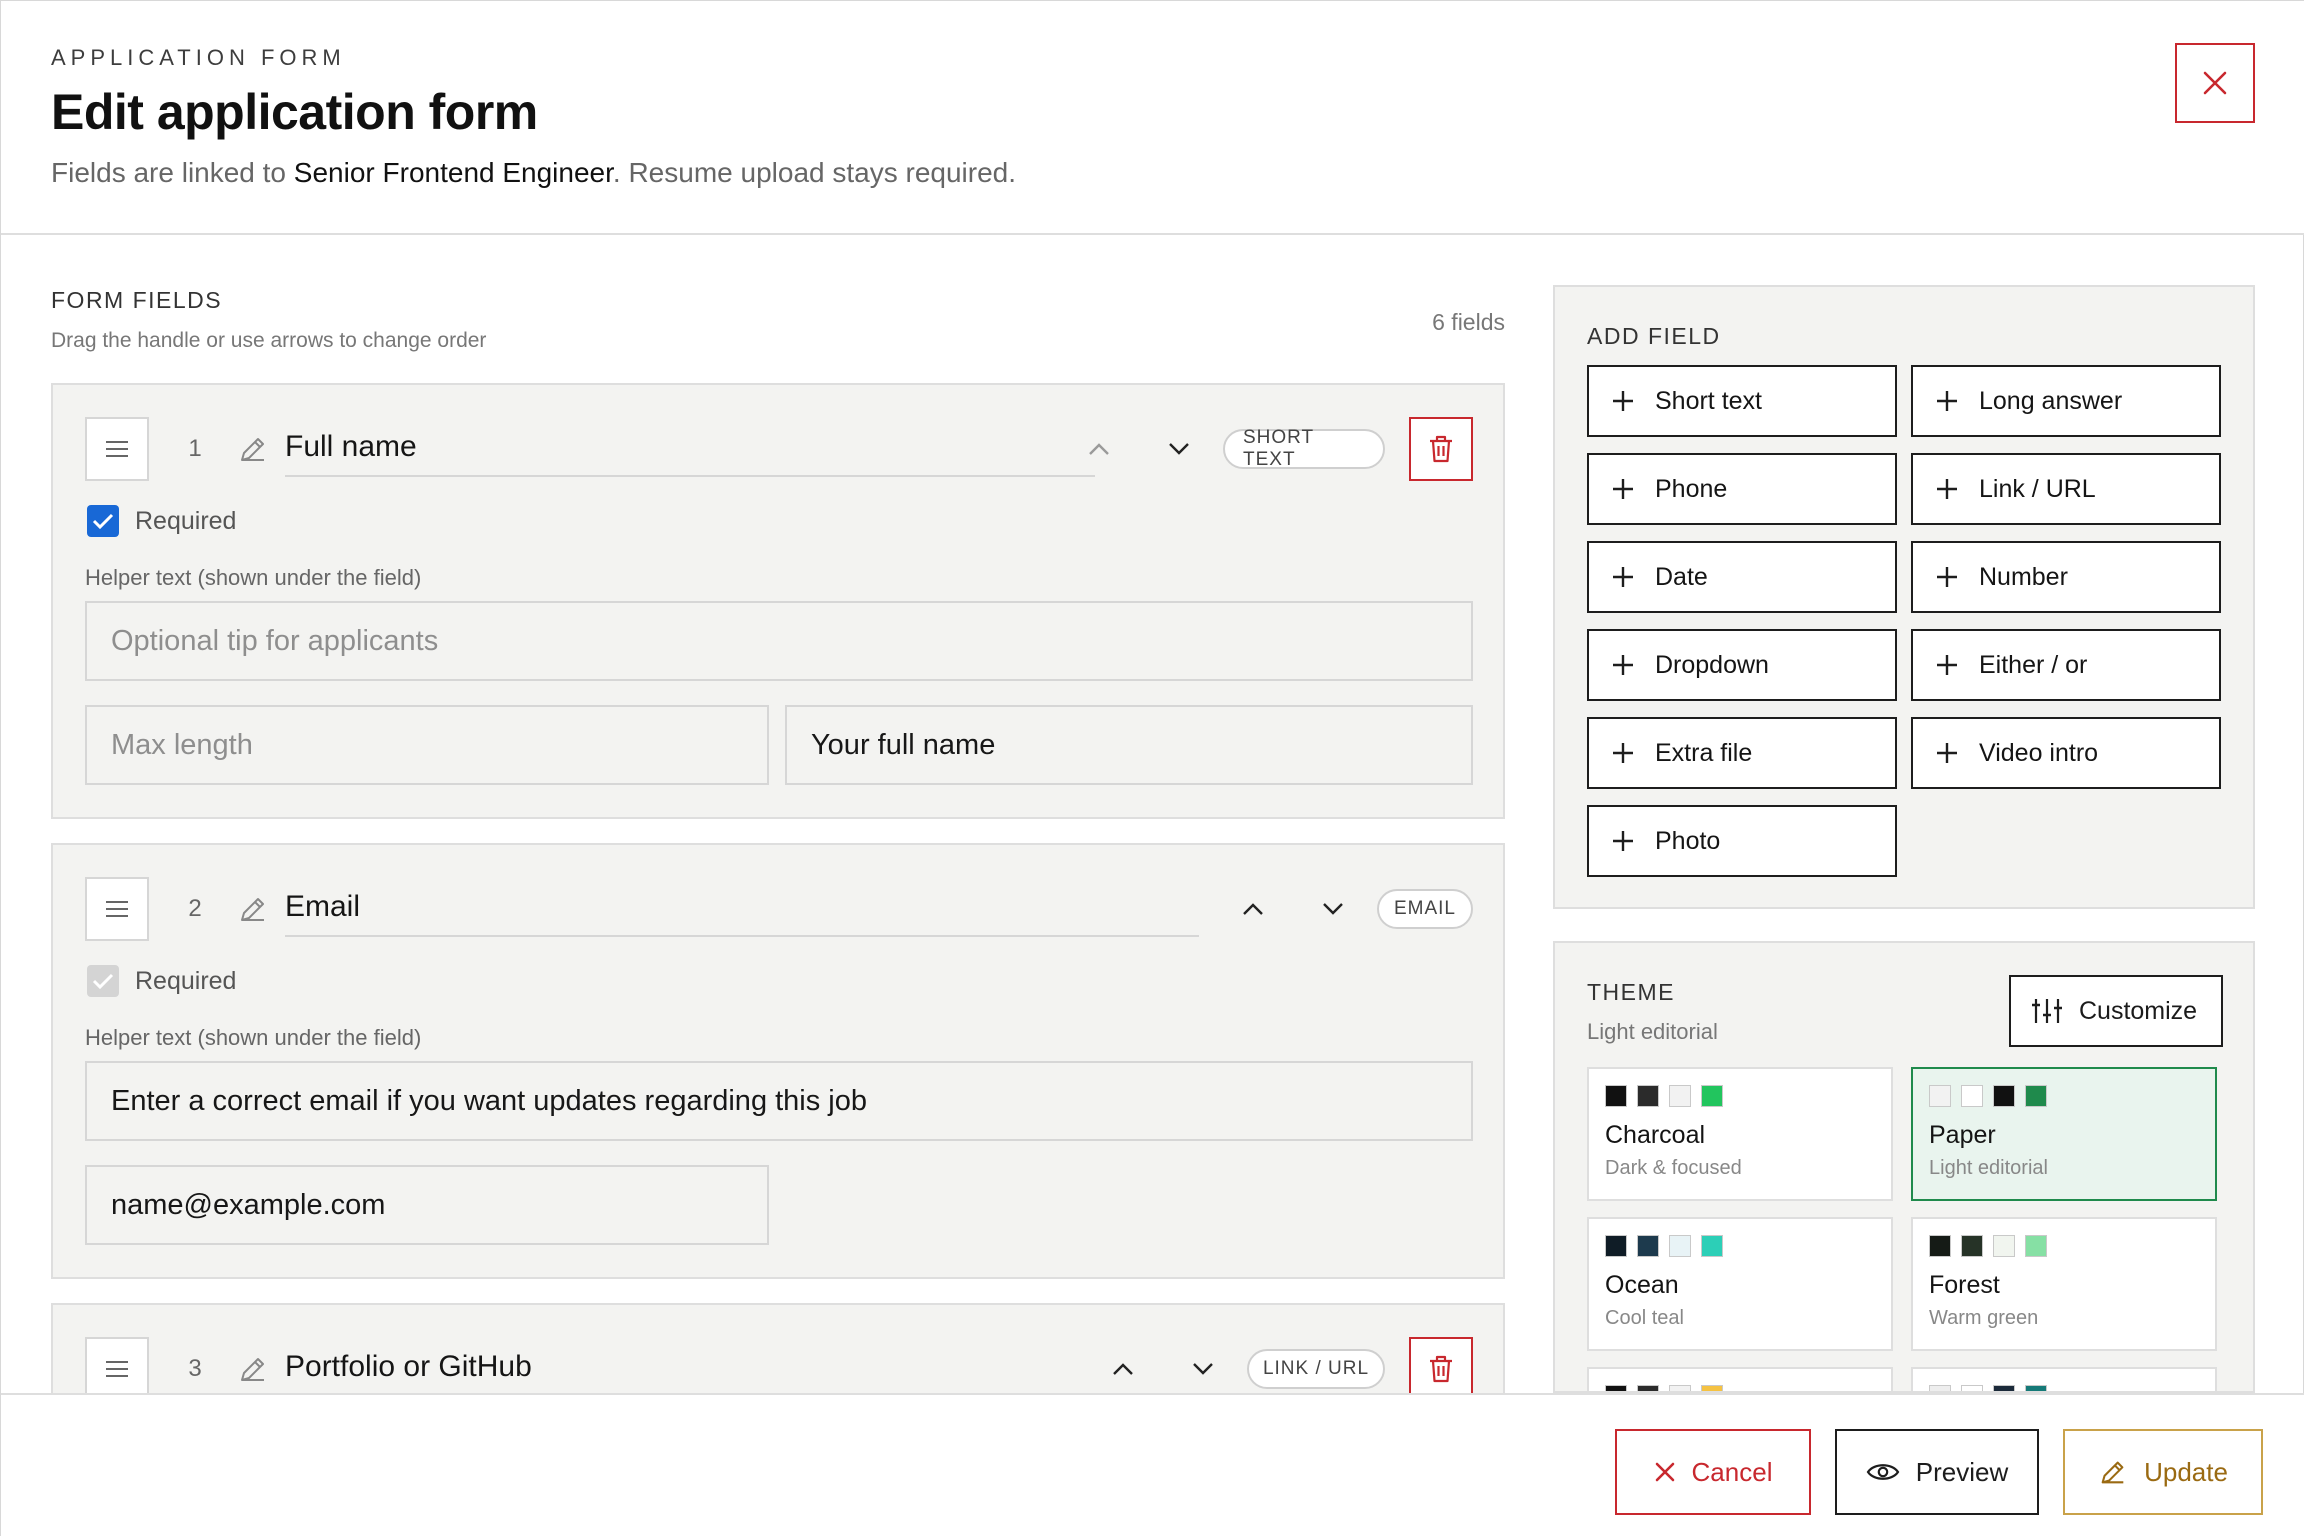 Image resolution: width=2304 pixels, height=1537 pixels. I want to click on linked-job-title: Senior Frontend Engineer, so click(453, 172).